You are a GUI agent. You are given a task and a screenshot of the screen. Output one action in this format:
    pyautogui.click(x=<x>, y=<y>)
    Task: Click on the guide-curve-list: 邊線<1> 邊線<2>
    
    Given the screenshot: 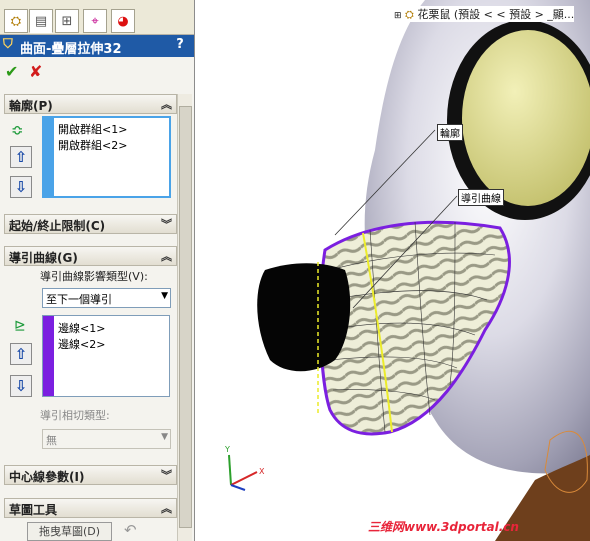 What is the action you would take?
    pyautogui.click(x=106, y=356)
    